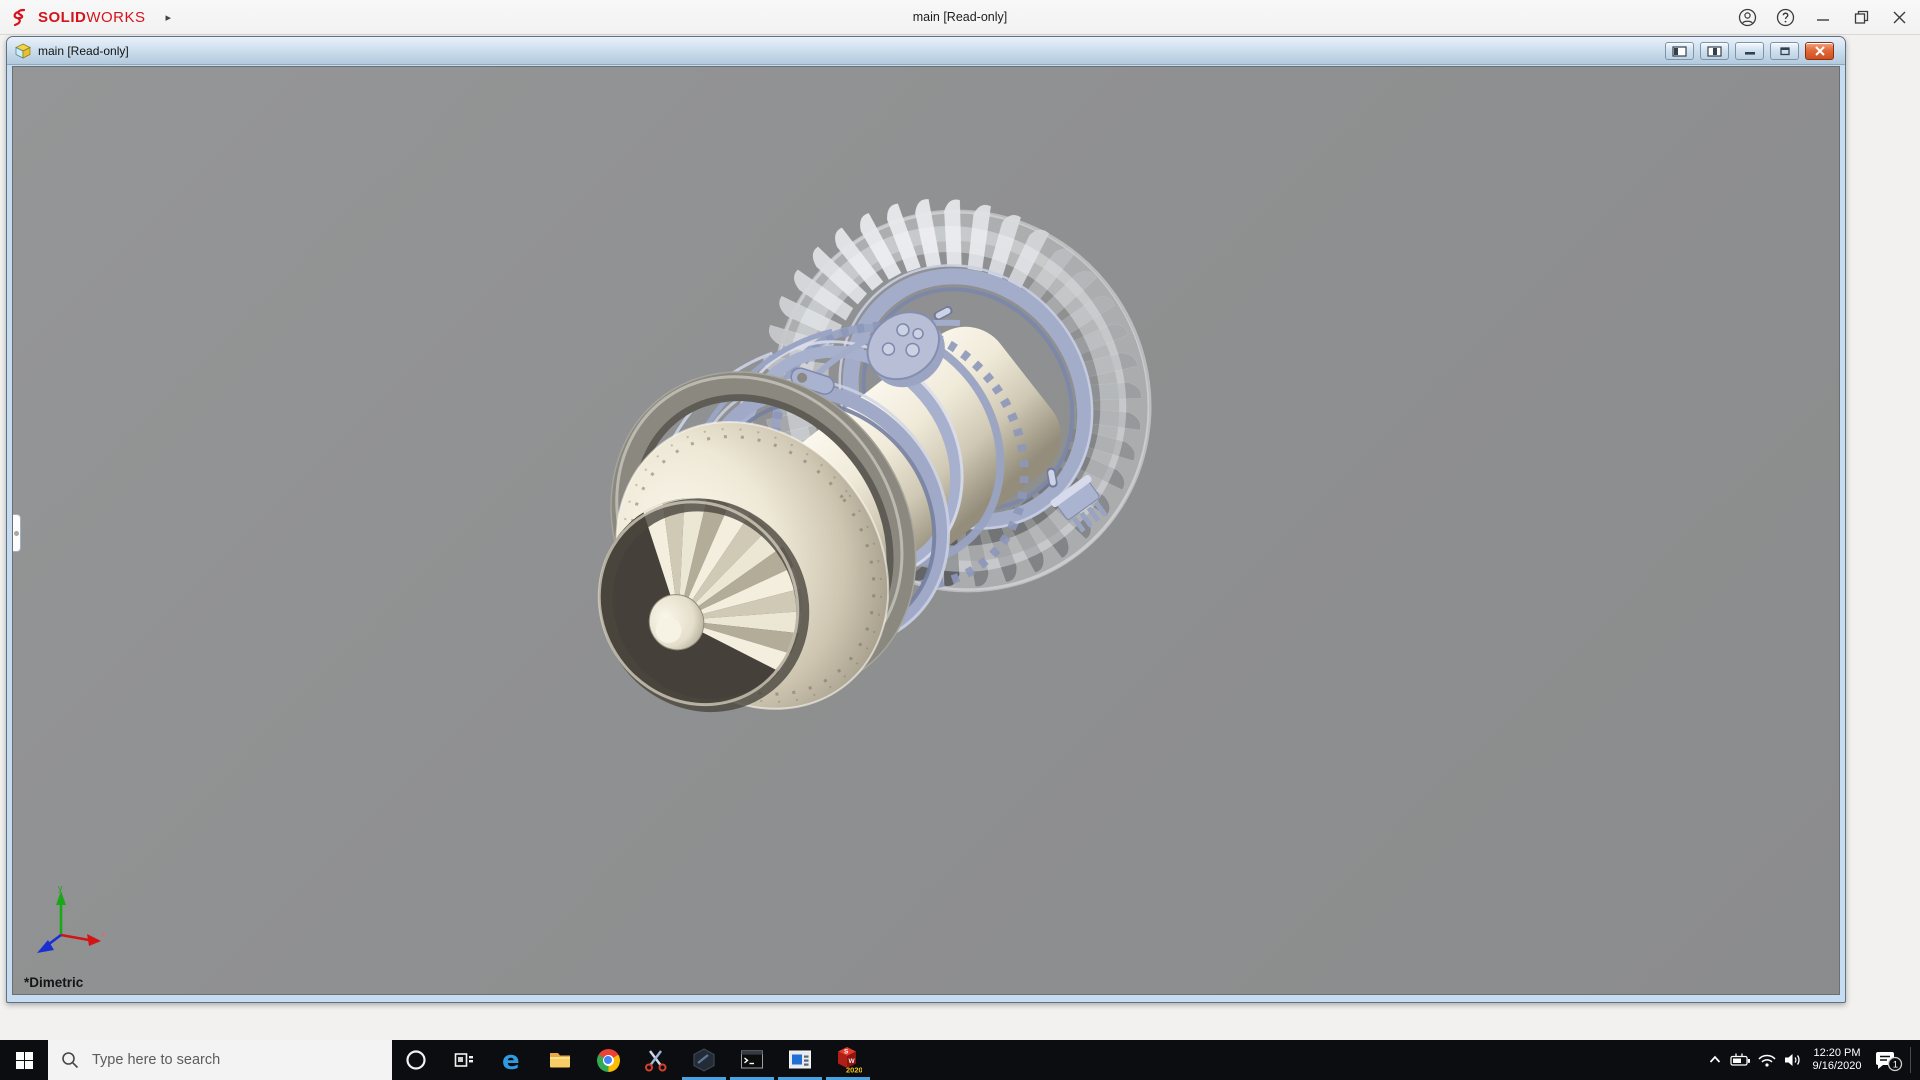  I want to click on clock-time: 12:20 PM, so click(1837, 1053).